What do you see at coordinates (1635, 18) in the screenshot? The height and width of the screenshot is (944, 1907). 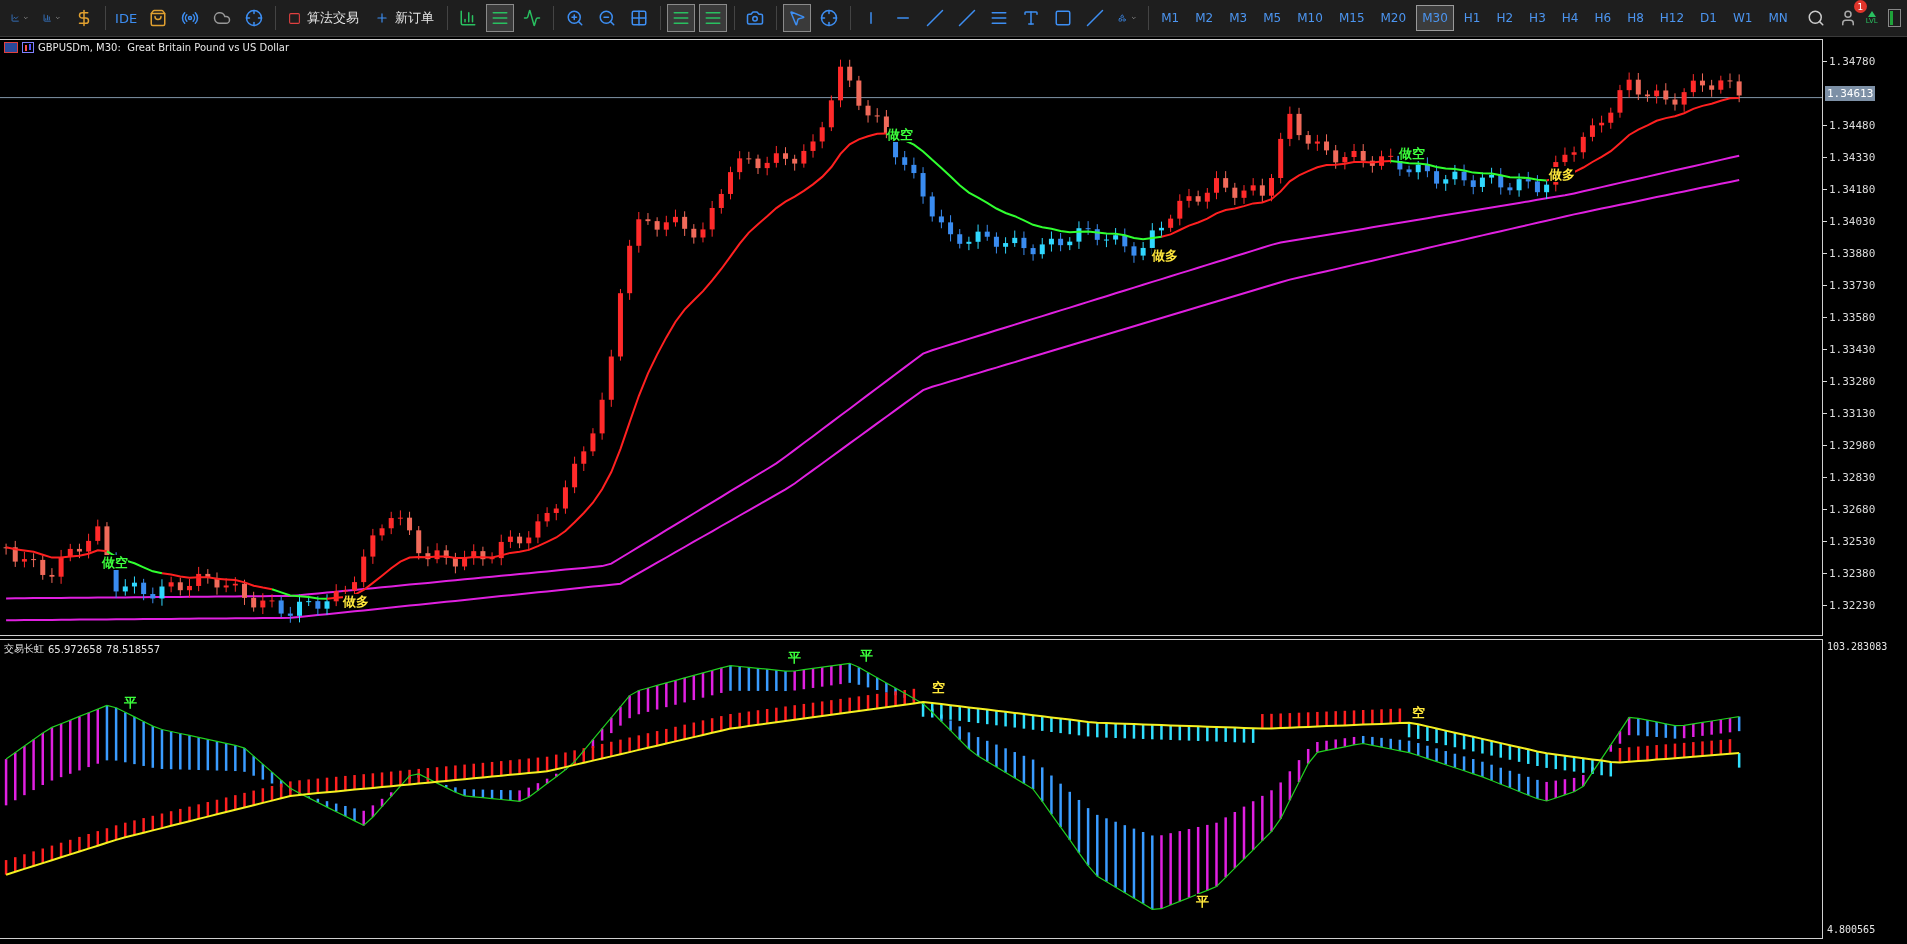 I see `timeframe-button: H8` at bounding box center [1635, 18].